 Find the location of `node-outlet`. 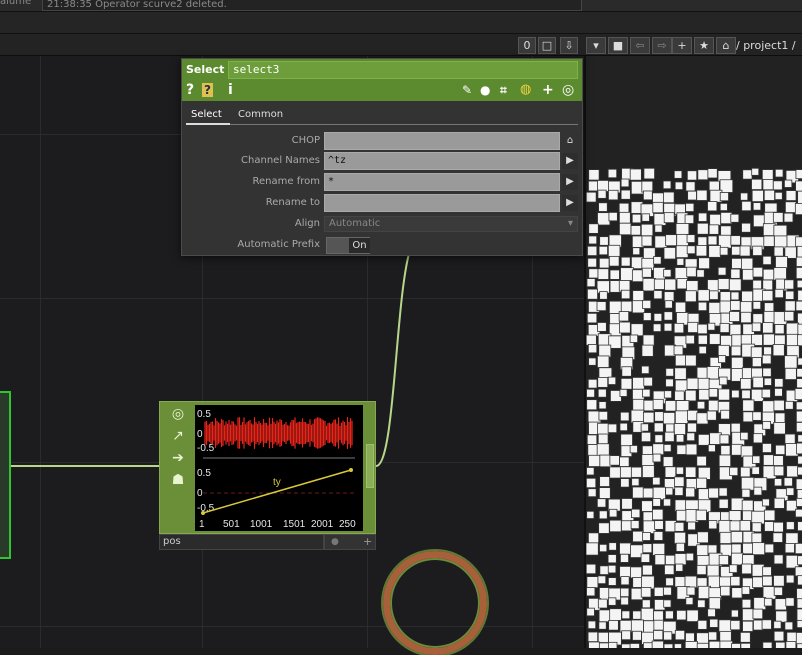

node-outlet is located at coordinates (370, 466).